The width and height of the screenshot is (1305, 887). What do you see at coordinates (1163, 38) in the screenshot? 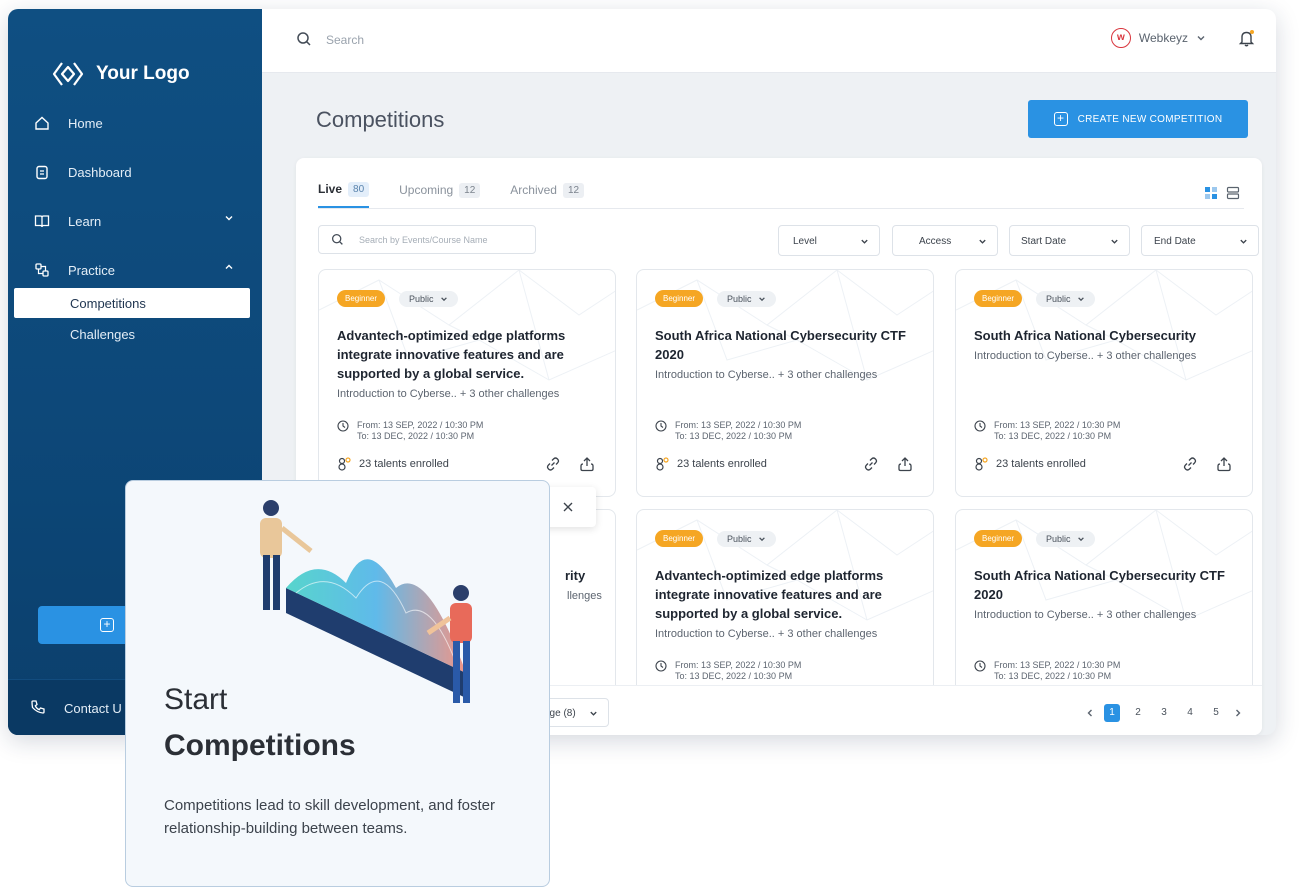
I see `user-name: Webkeyz` at bounding box center [1163, 38].